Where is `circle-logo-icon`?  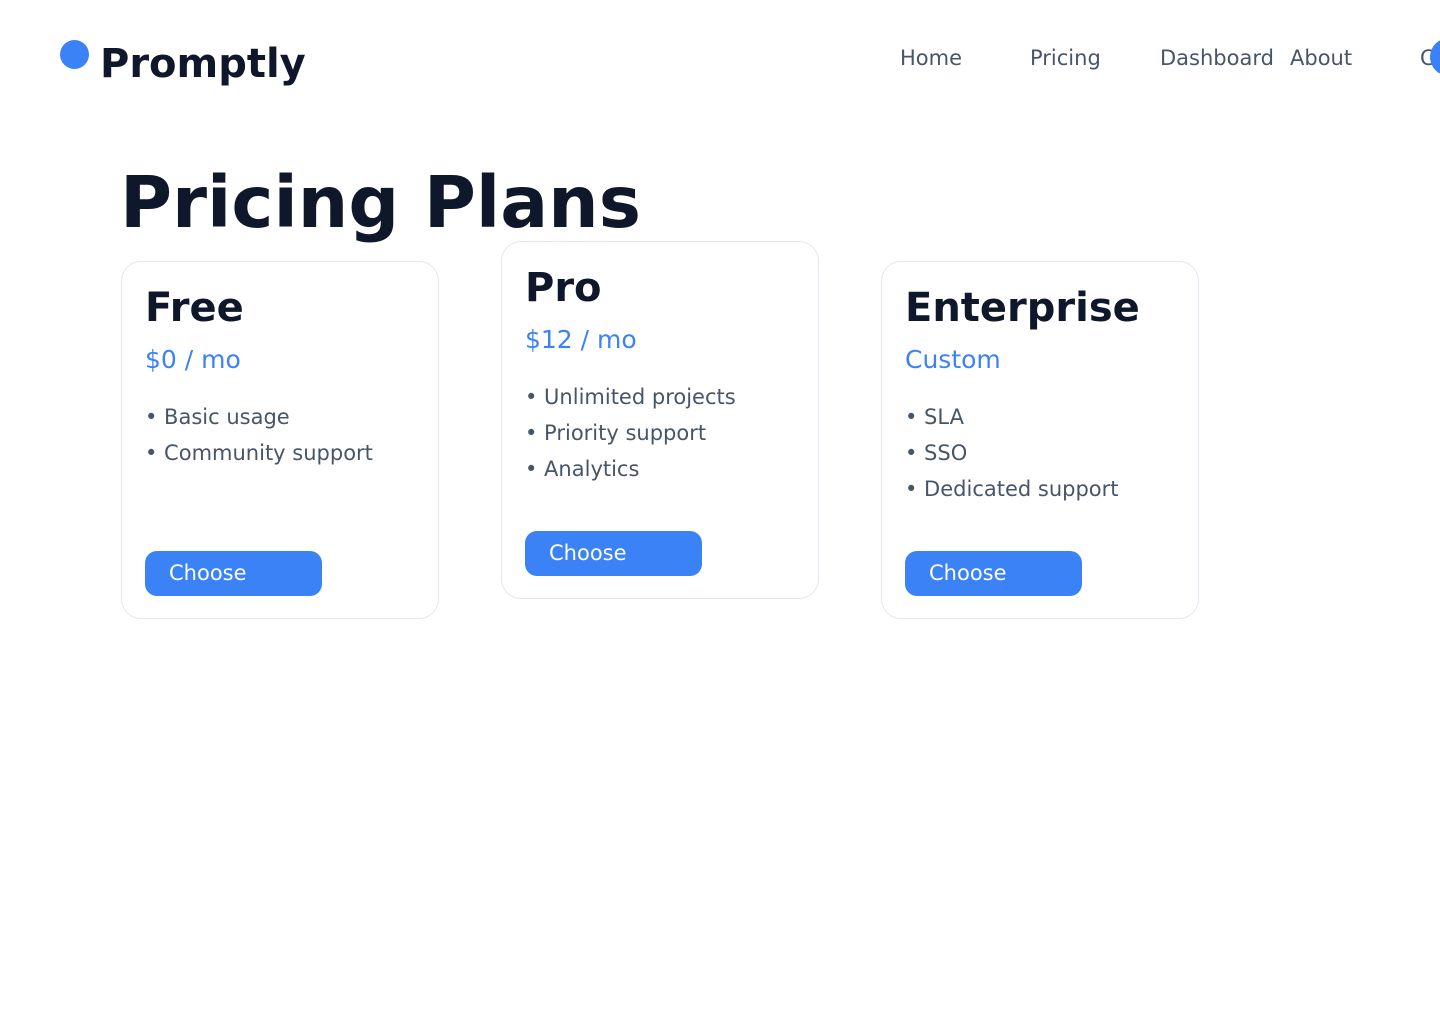
circle-logo-icon is located at coordinates (74, 54).